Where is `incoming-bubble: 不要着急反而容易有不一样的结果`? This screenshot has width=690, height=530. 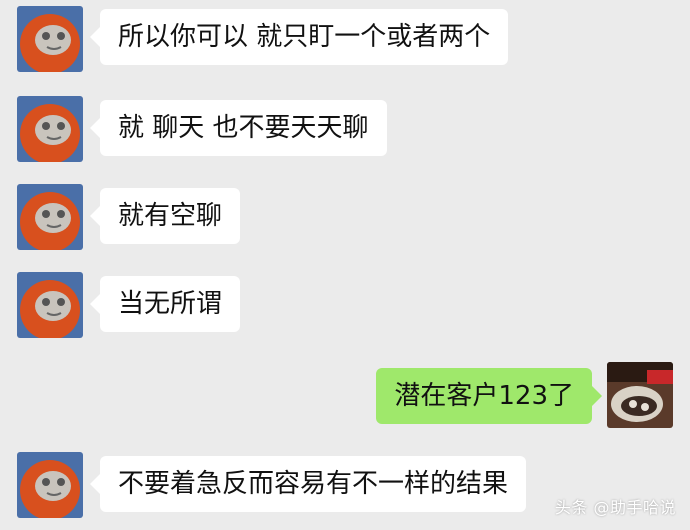 incoming-bubble: 不要着急反而容易有不一样的结果 is located at coordinates (308, 484).